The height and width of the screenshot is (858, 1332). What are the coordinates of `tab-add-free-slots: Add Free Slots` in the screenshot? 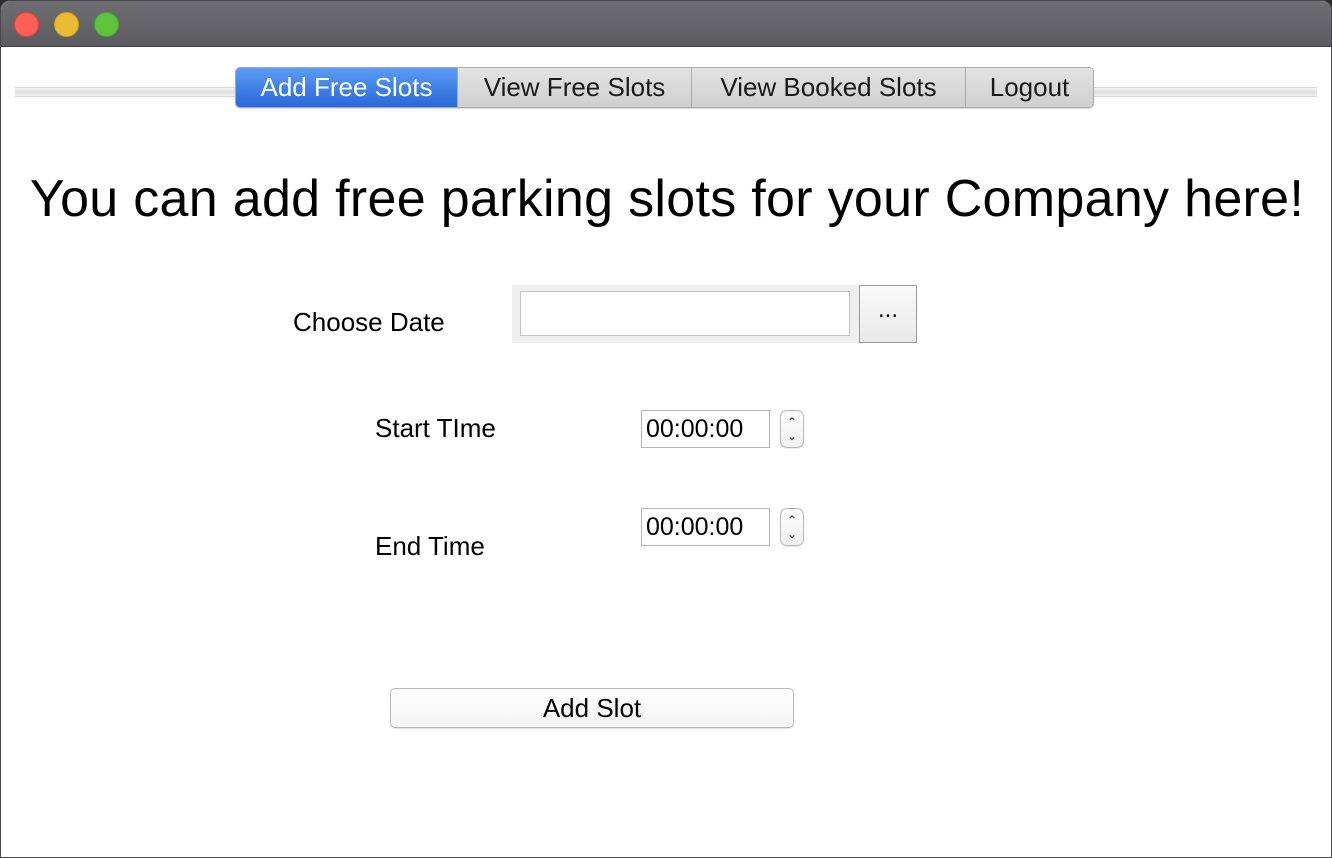 It's located at (346, 87).